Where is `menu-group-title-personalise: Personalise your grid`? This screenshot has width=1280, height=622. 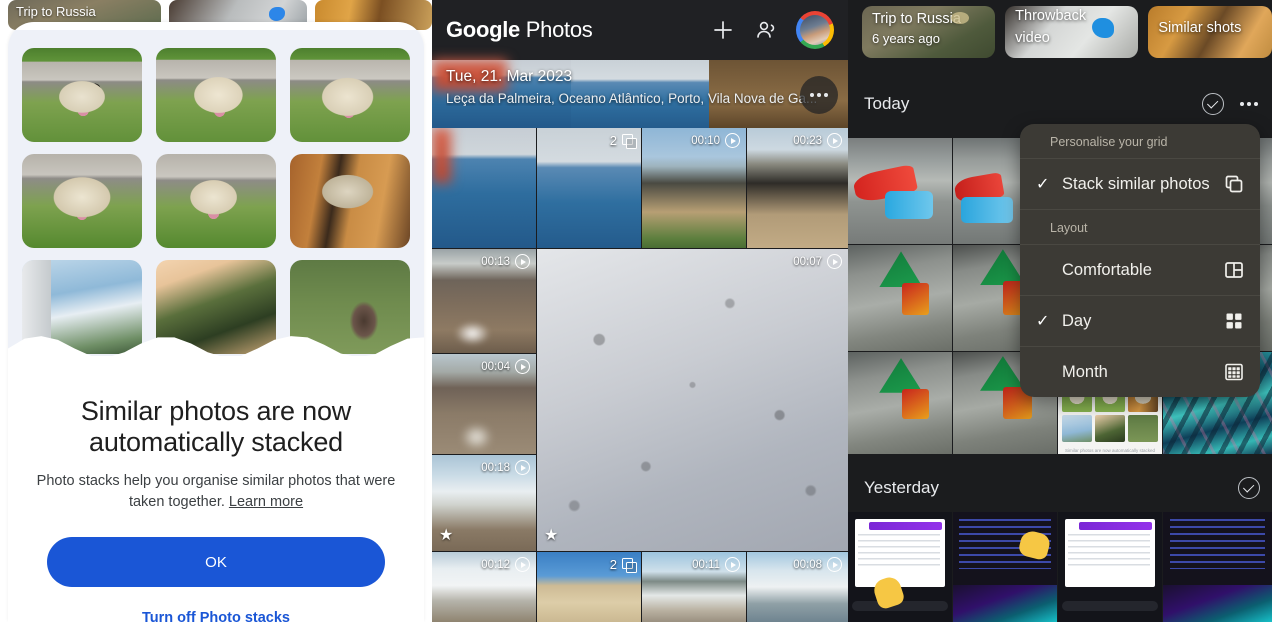 menu-group-title-personalise: Personalise your grid is located at coordinates (1109, 142).